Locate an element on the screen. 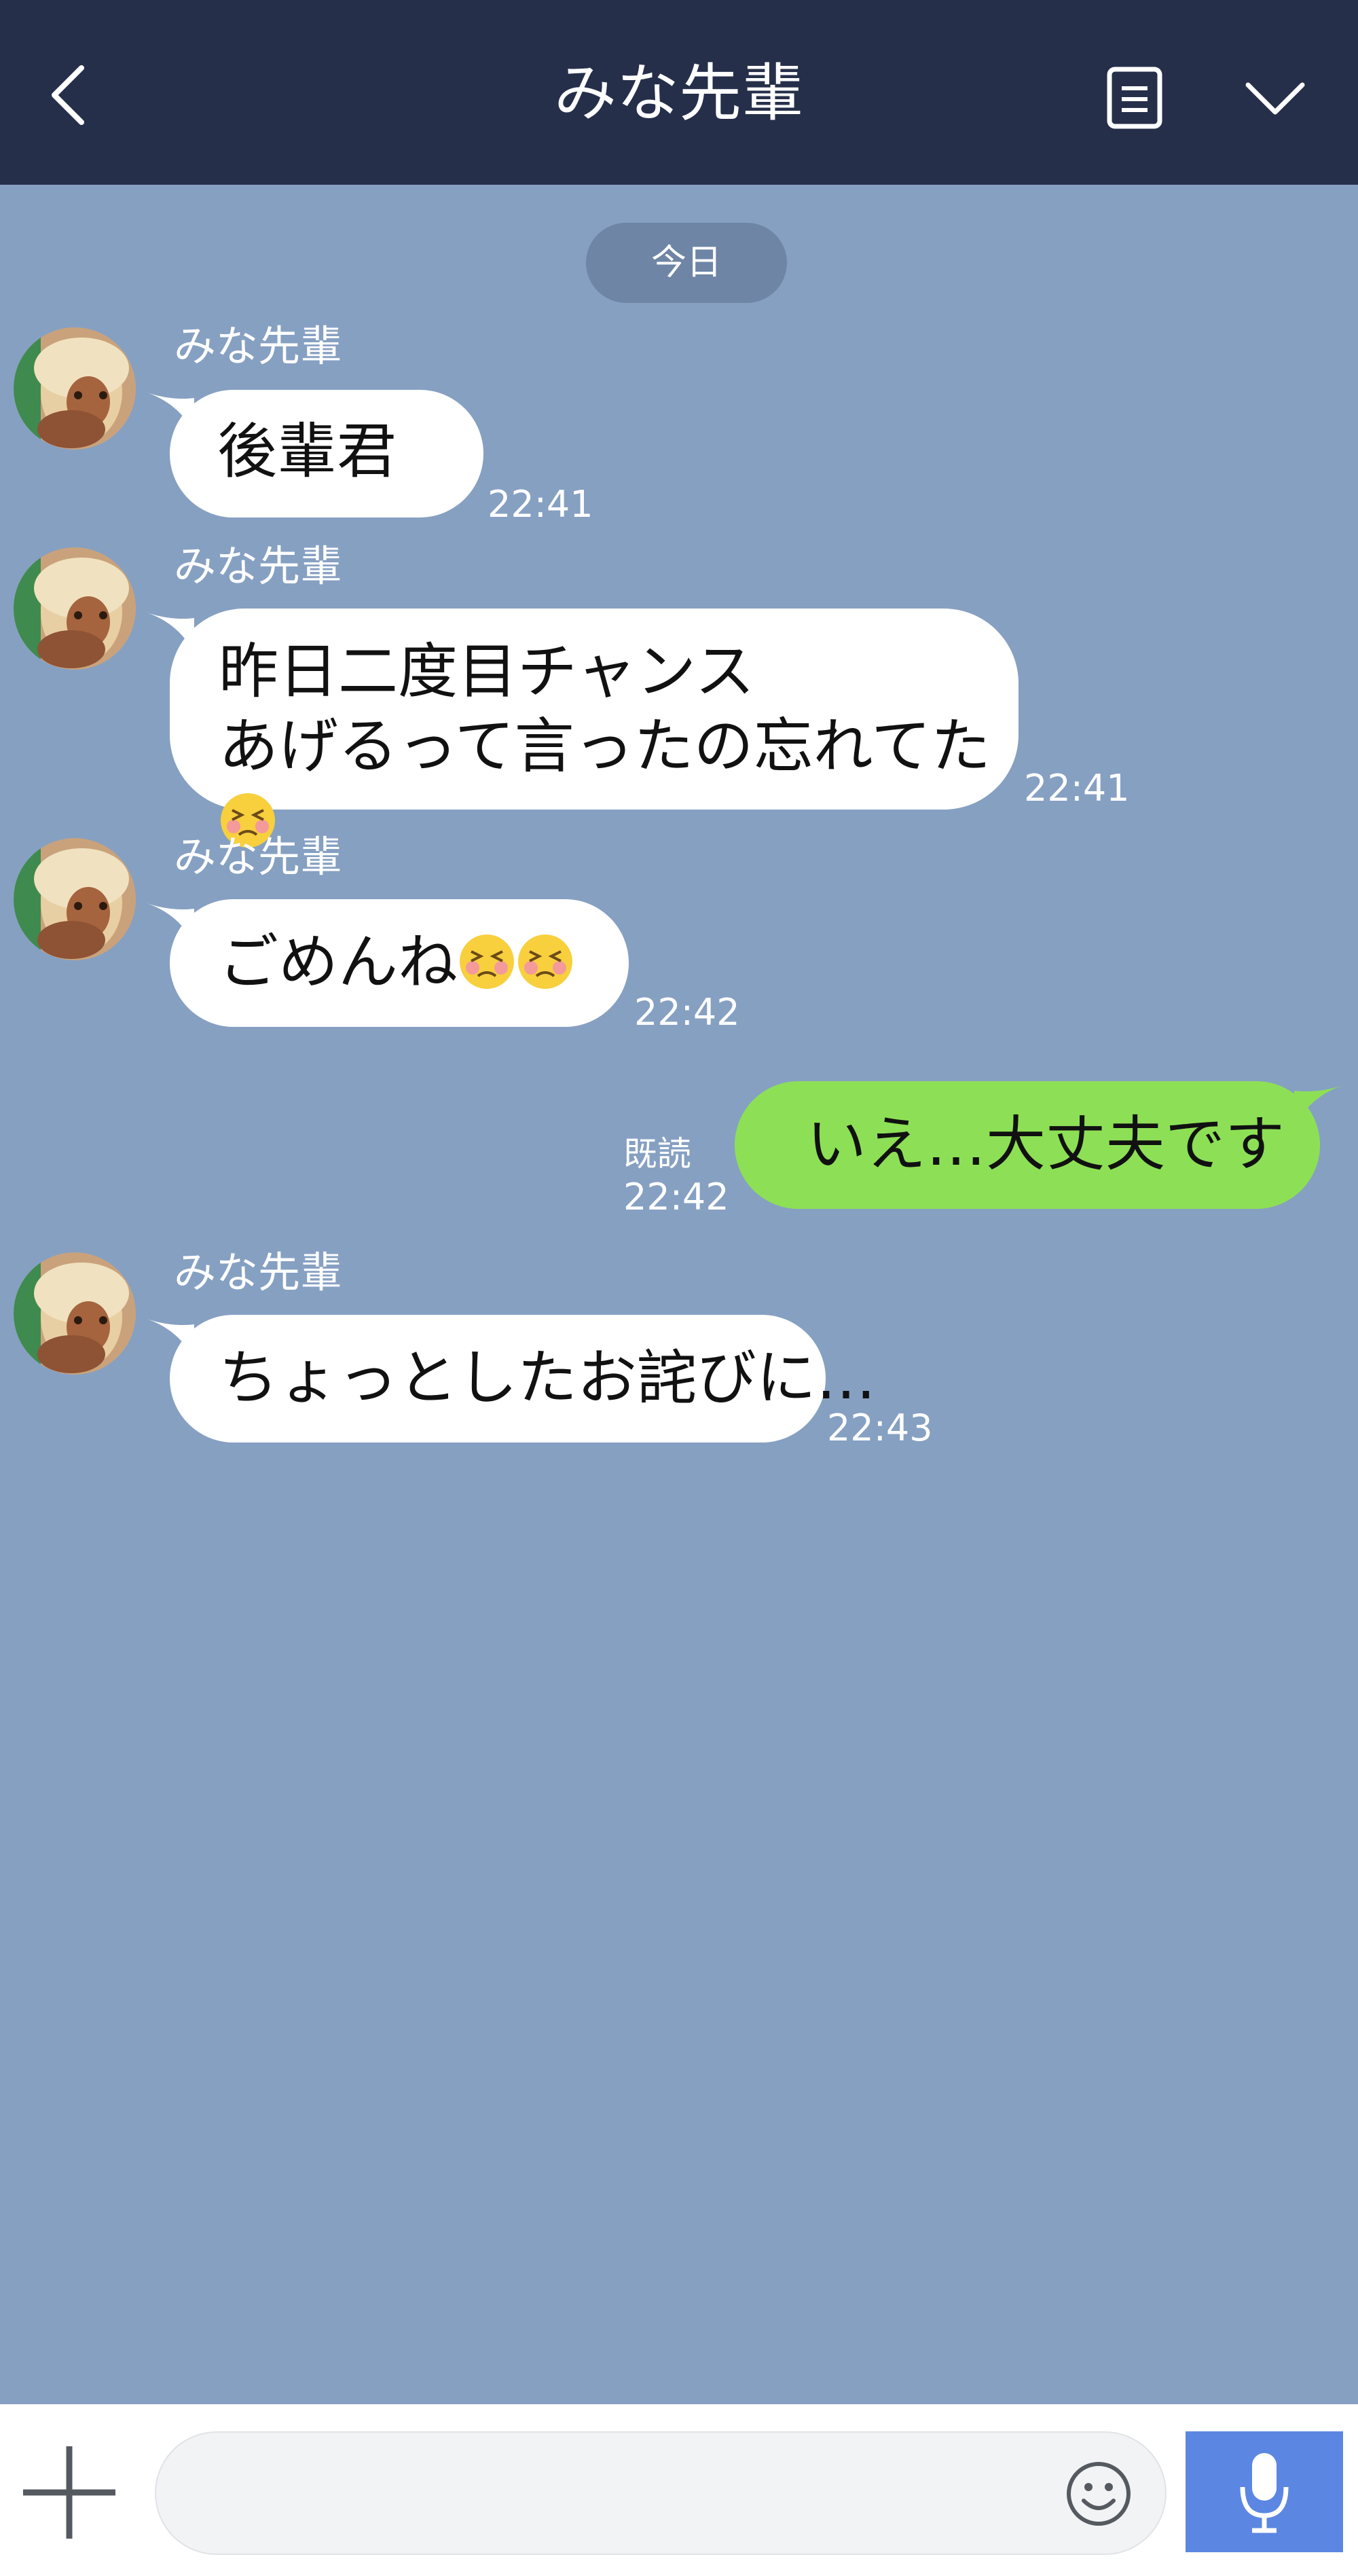 The width and height of the screenshot is (1358, 2576). message-input-box is located at coordinates (661, 2493).